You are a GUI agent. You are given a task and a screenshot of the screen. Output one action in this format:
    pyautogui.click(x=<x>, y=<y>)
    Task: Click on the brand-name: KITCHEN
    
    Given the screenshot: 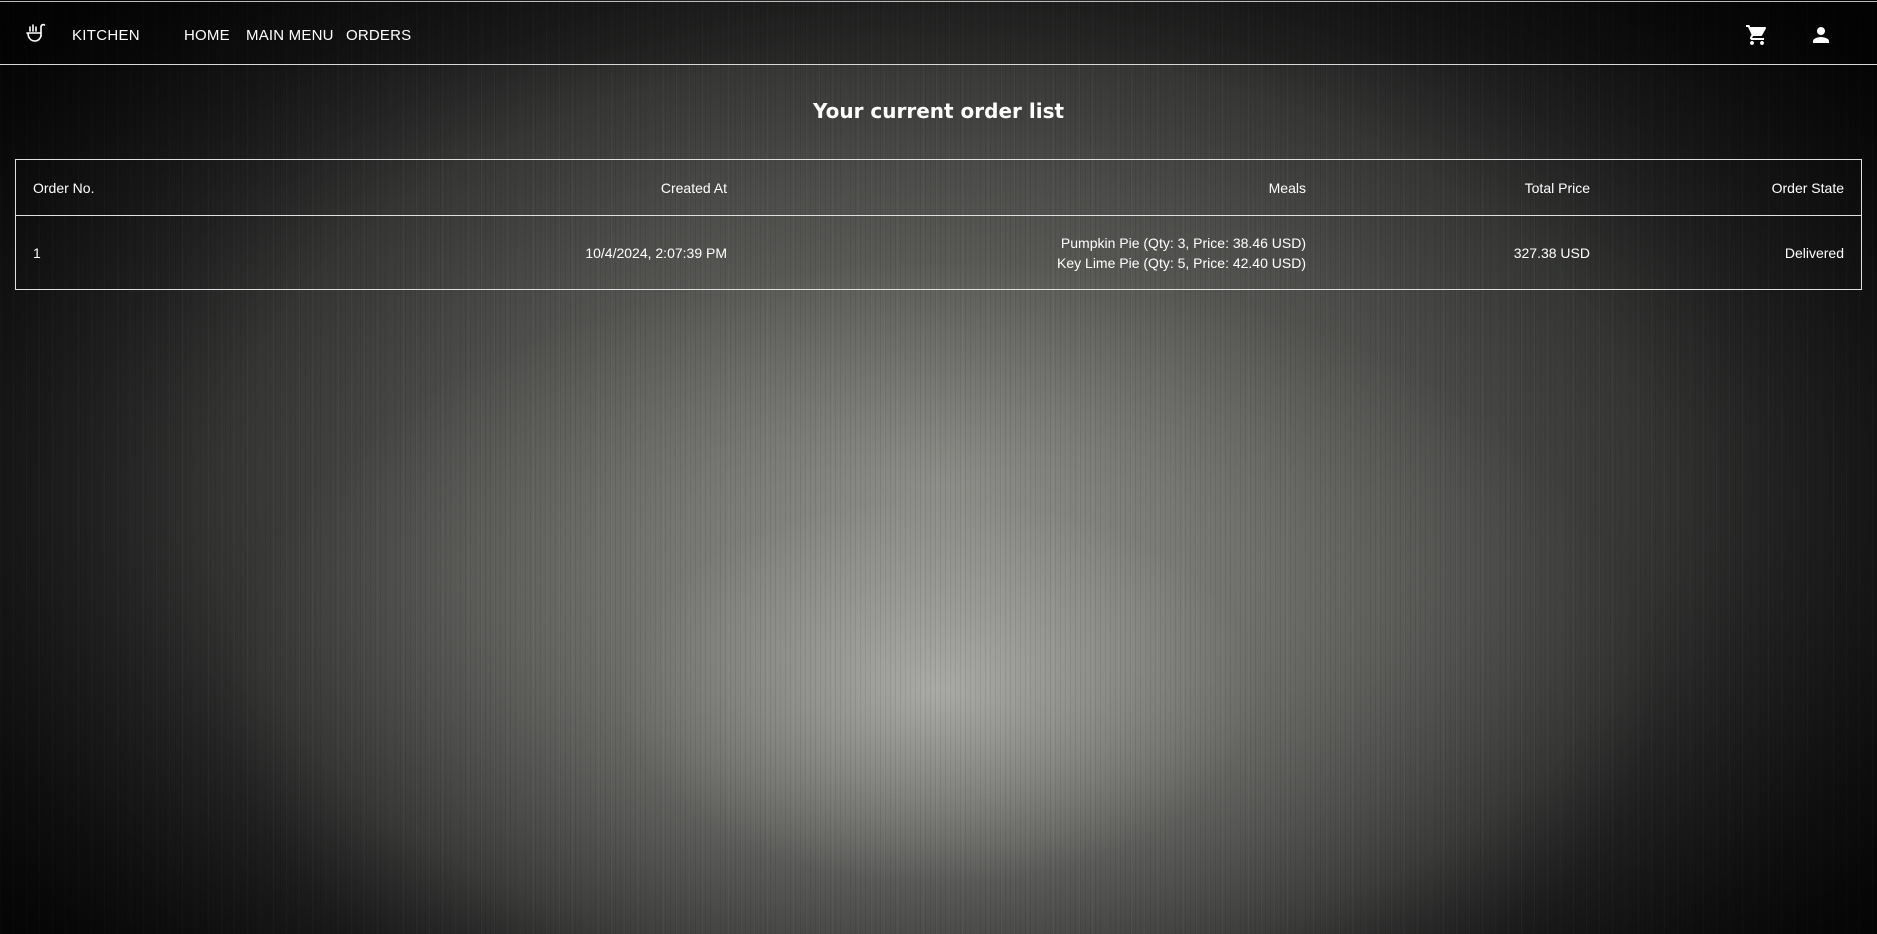 What is the action you would take?
    pyautogui.click(x=106, y=35)
    